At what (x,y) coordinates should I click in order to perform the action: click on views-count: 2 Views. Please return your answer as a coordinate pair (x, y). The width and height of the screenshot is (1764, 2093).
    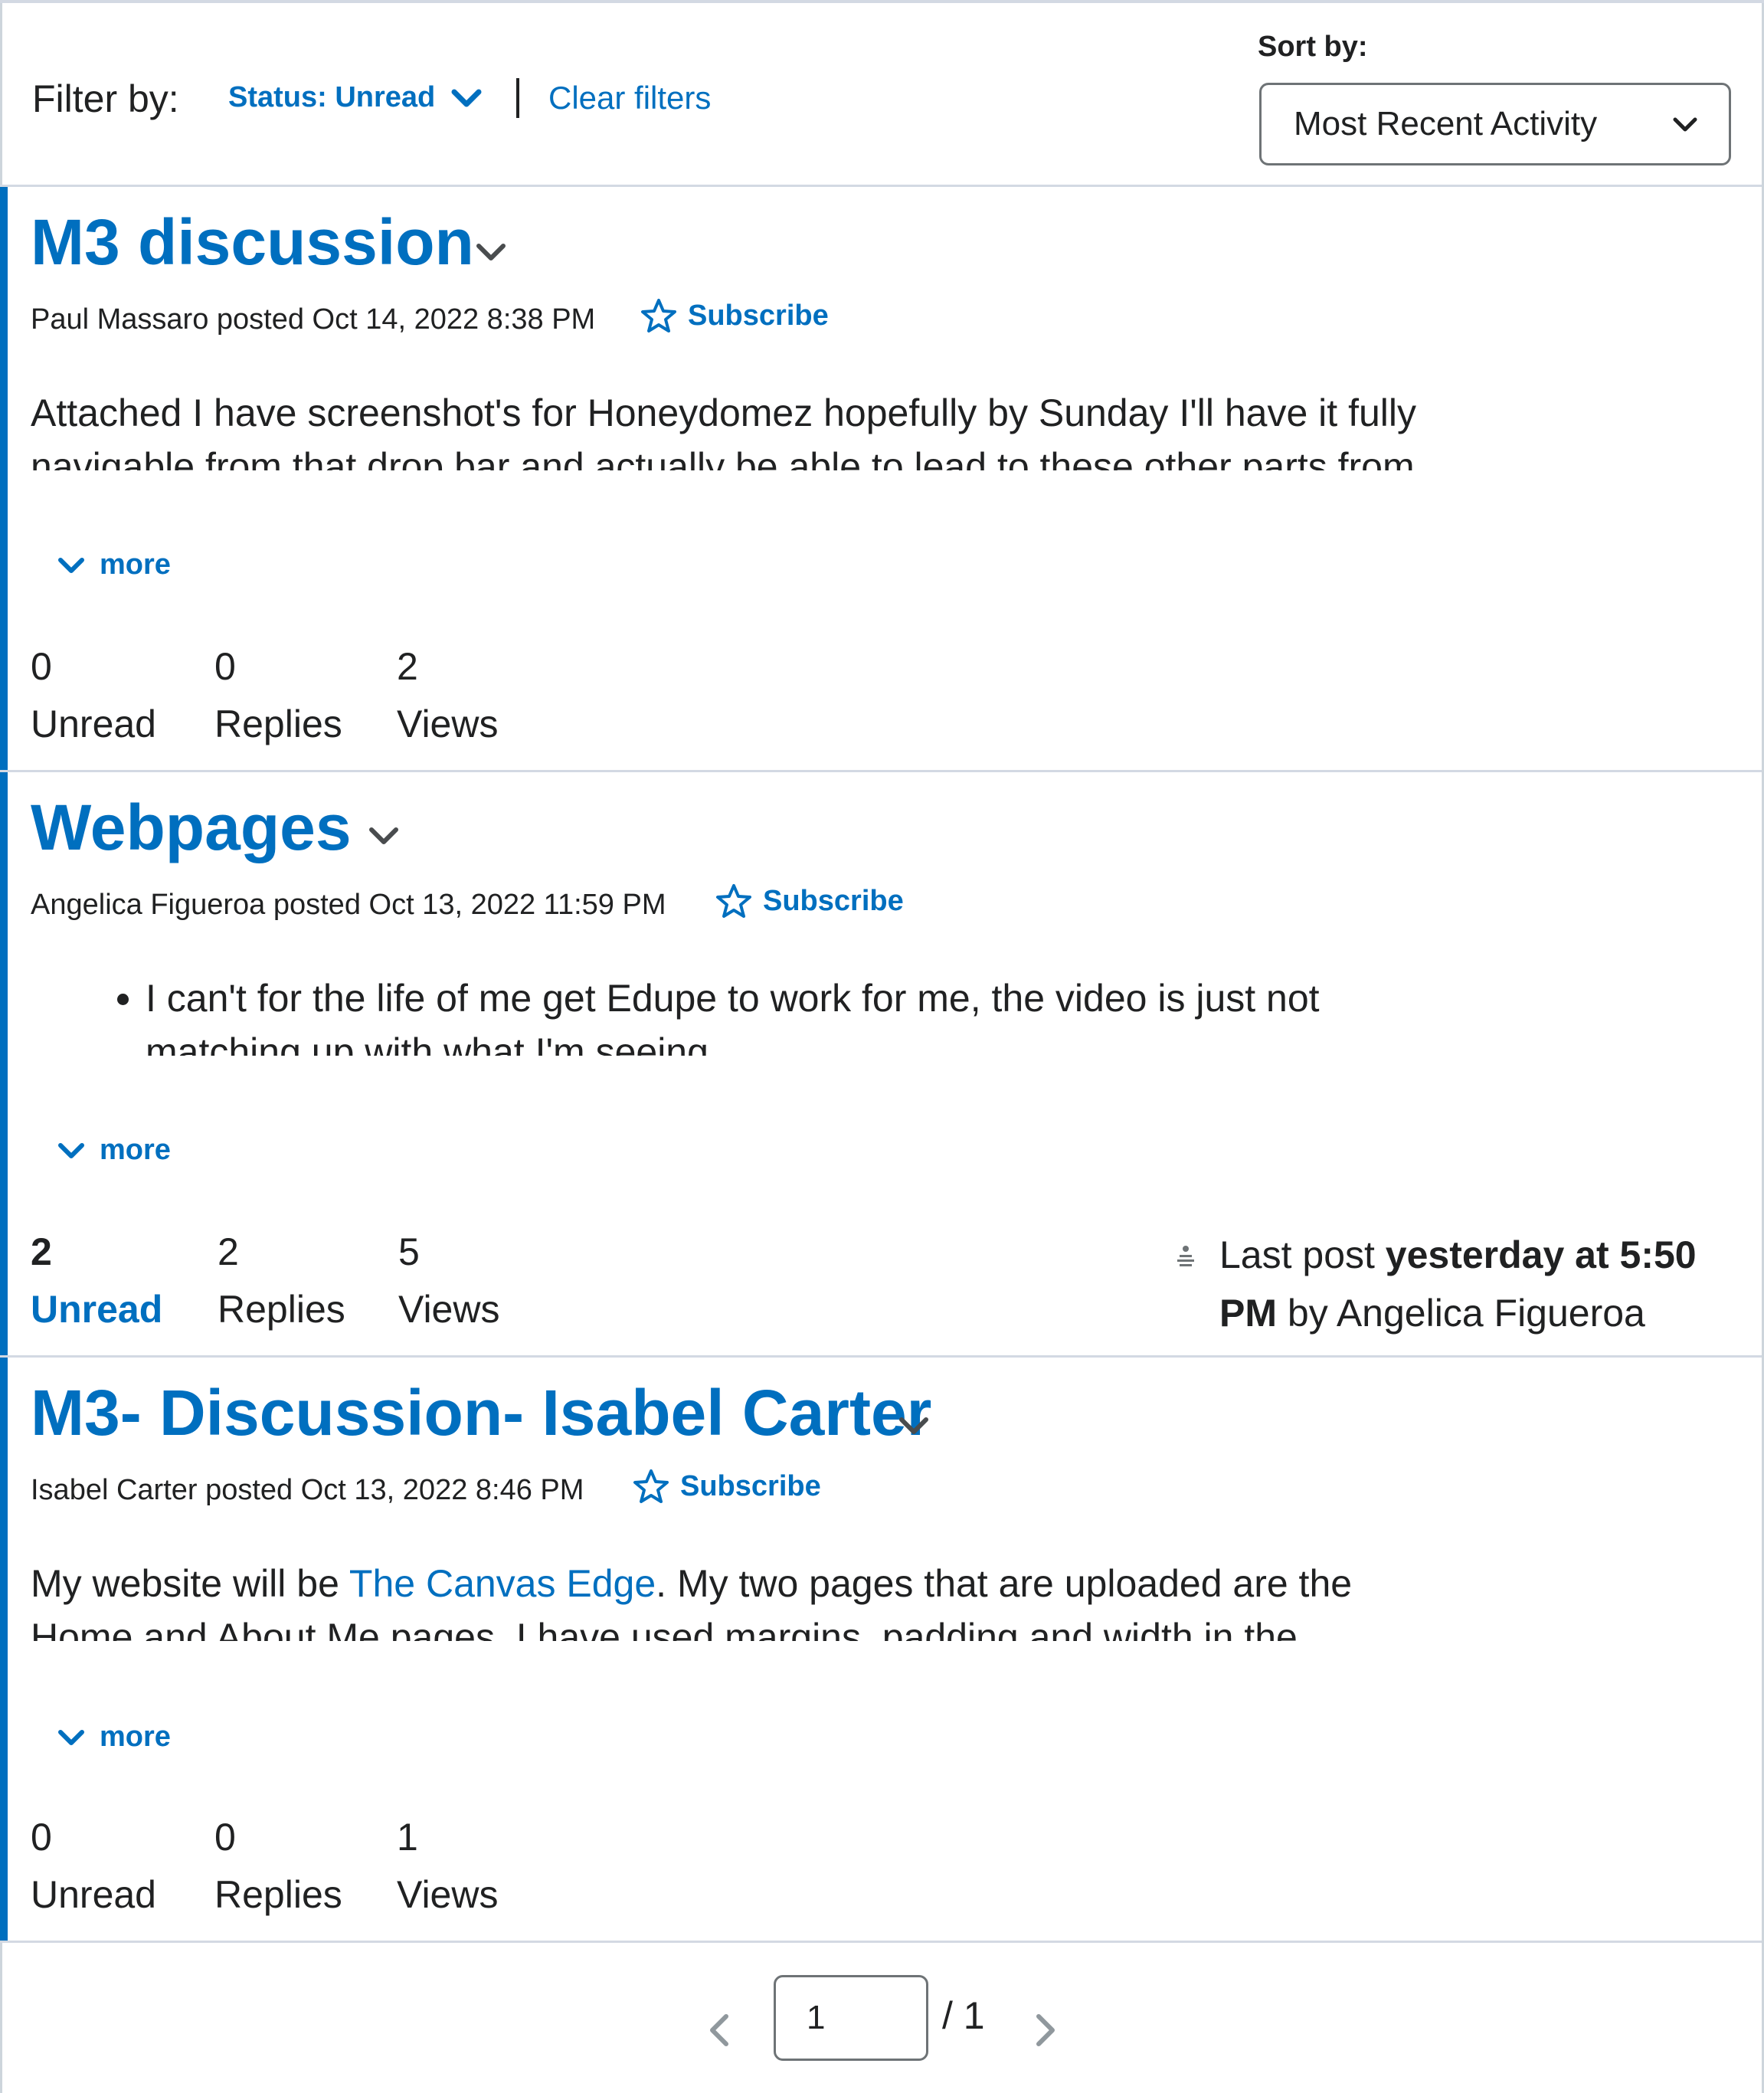
    Looking at the image, I should click on (447, 694).